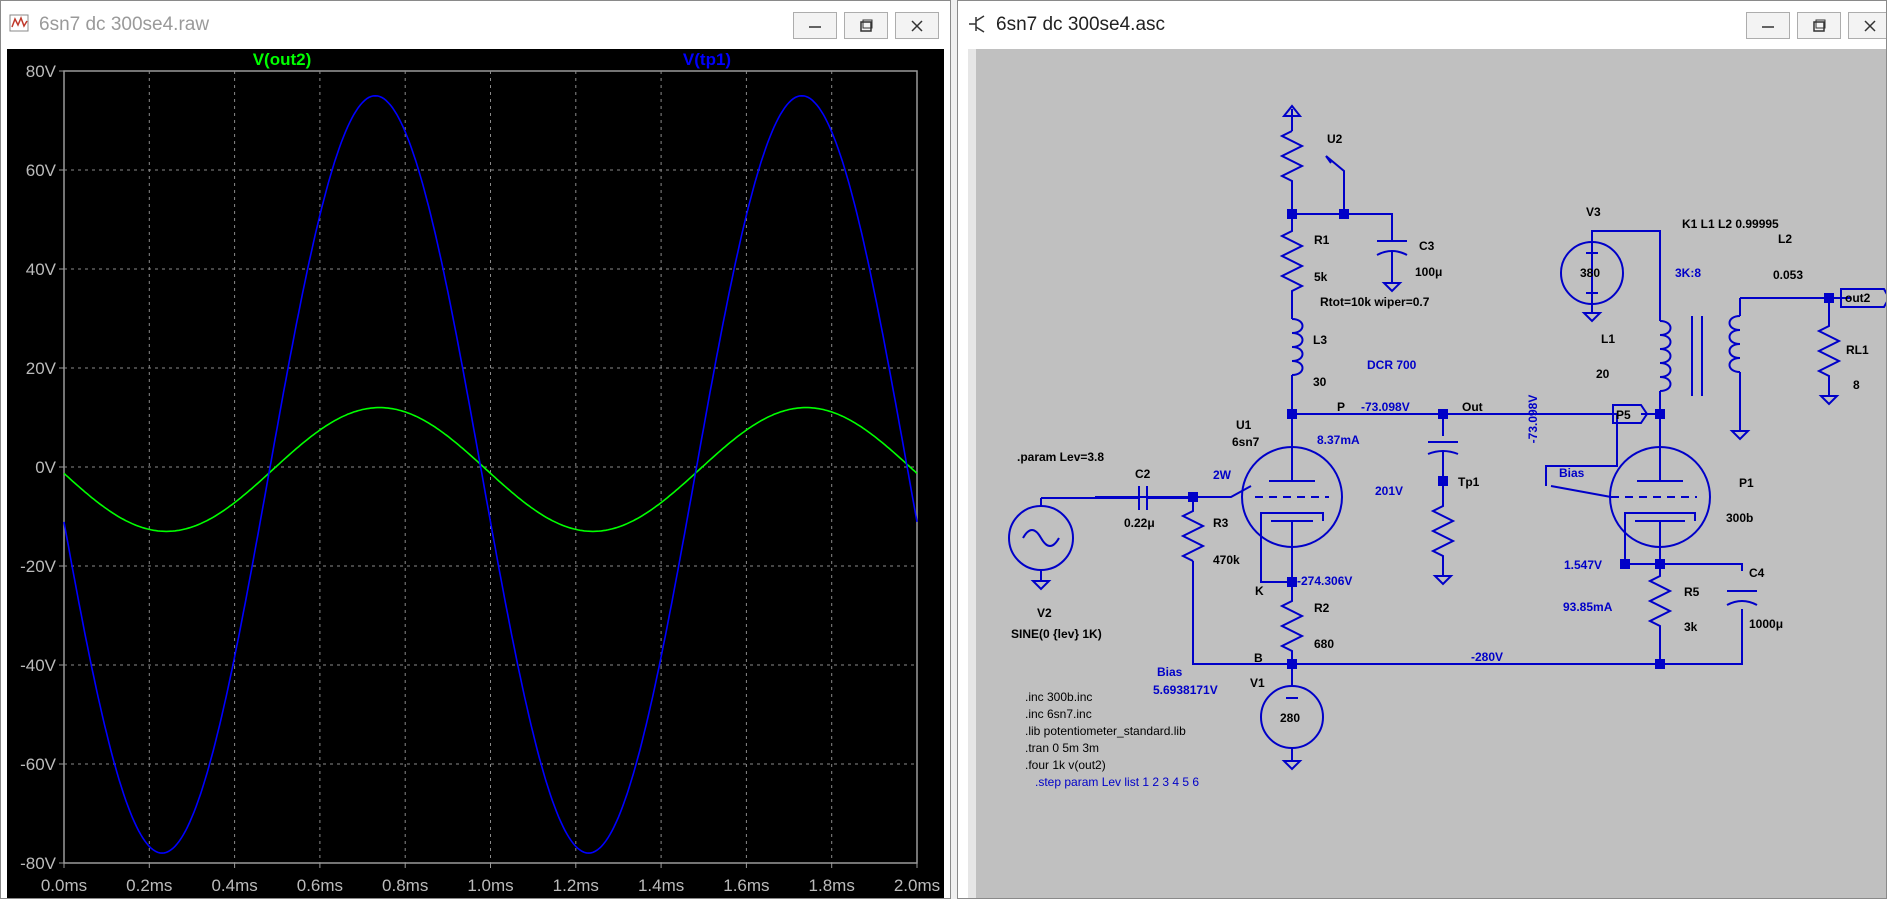  Describe the element at coordinates (917, 25) in the screenshot. I see `close-button` at that location.